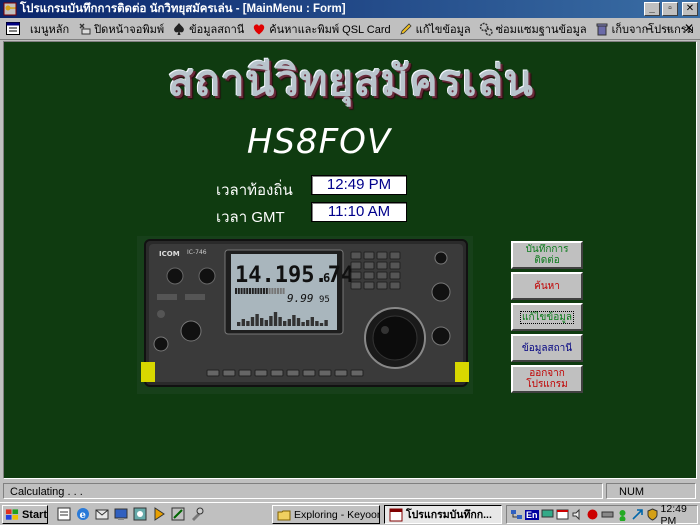 The height and width of the screenshot is (525, 700). What do you see at coordinates (359, 212) in the screenshot?
I see `gmt-time-field: 11:10 AM` at bounding box center [359, 212].